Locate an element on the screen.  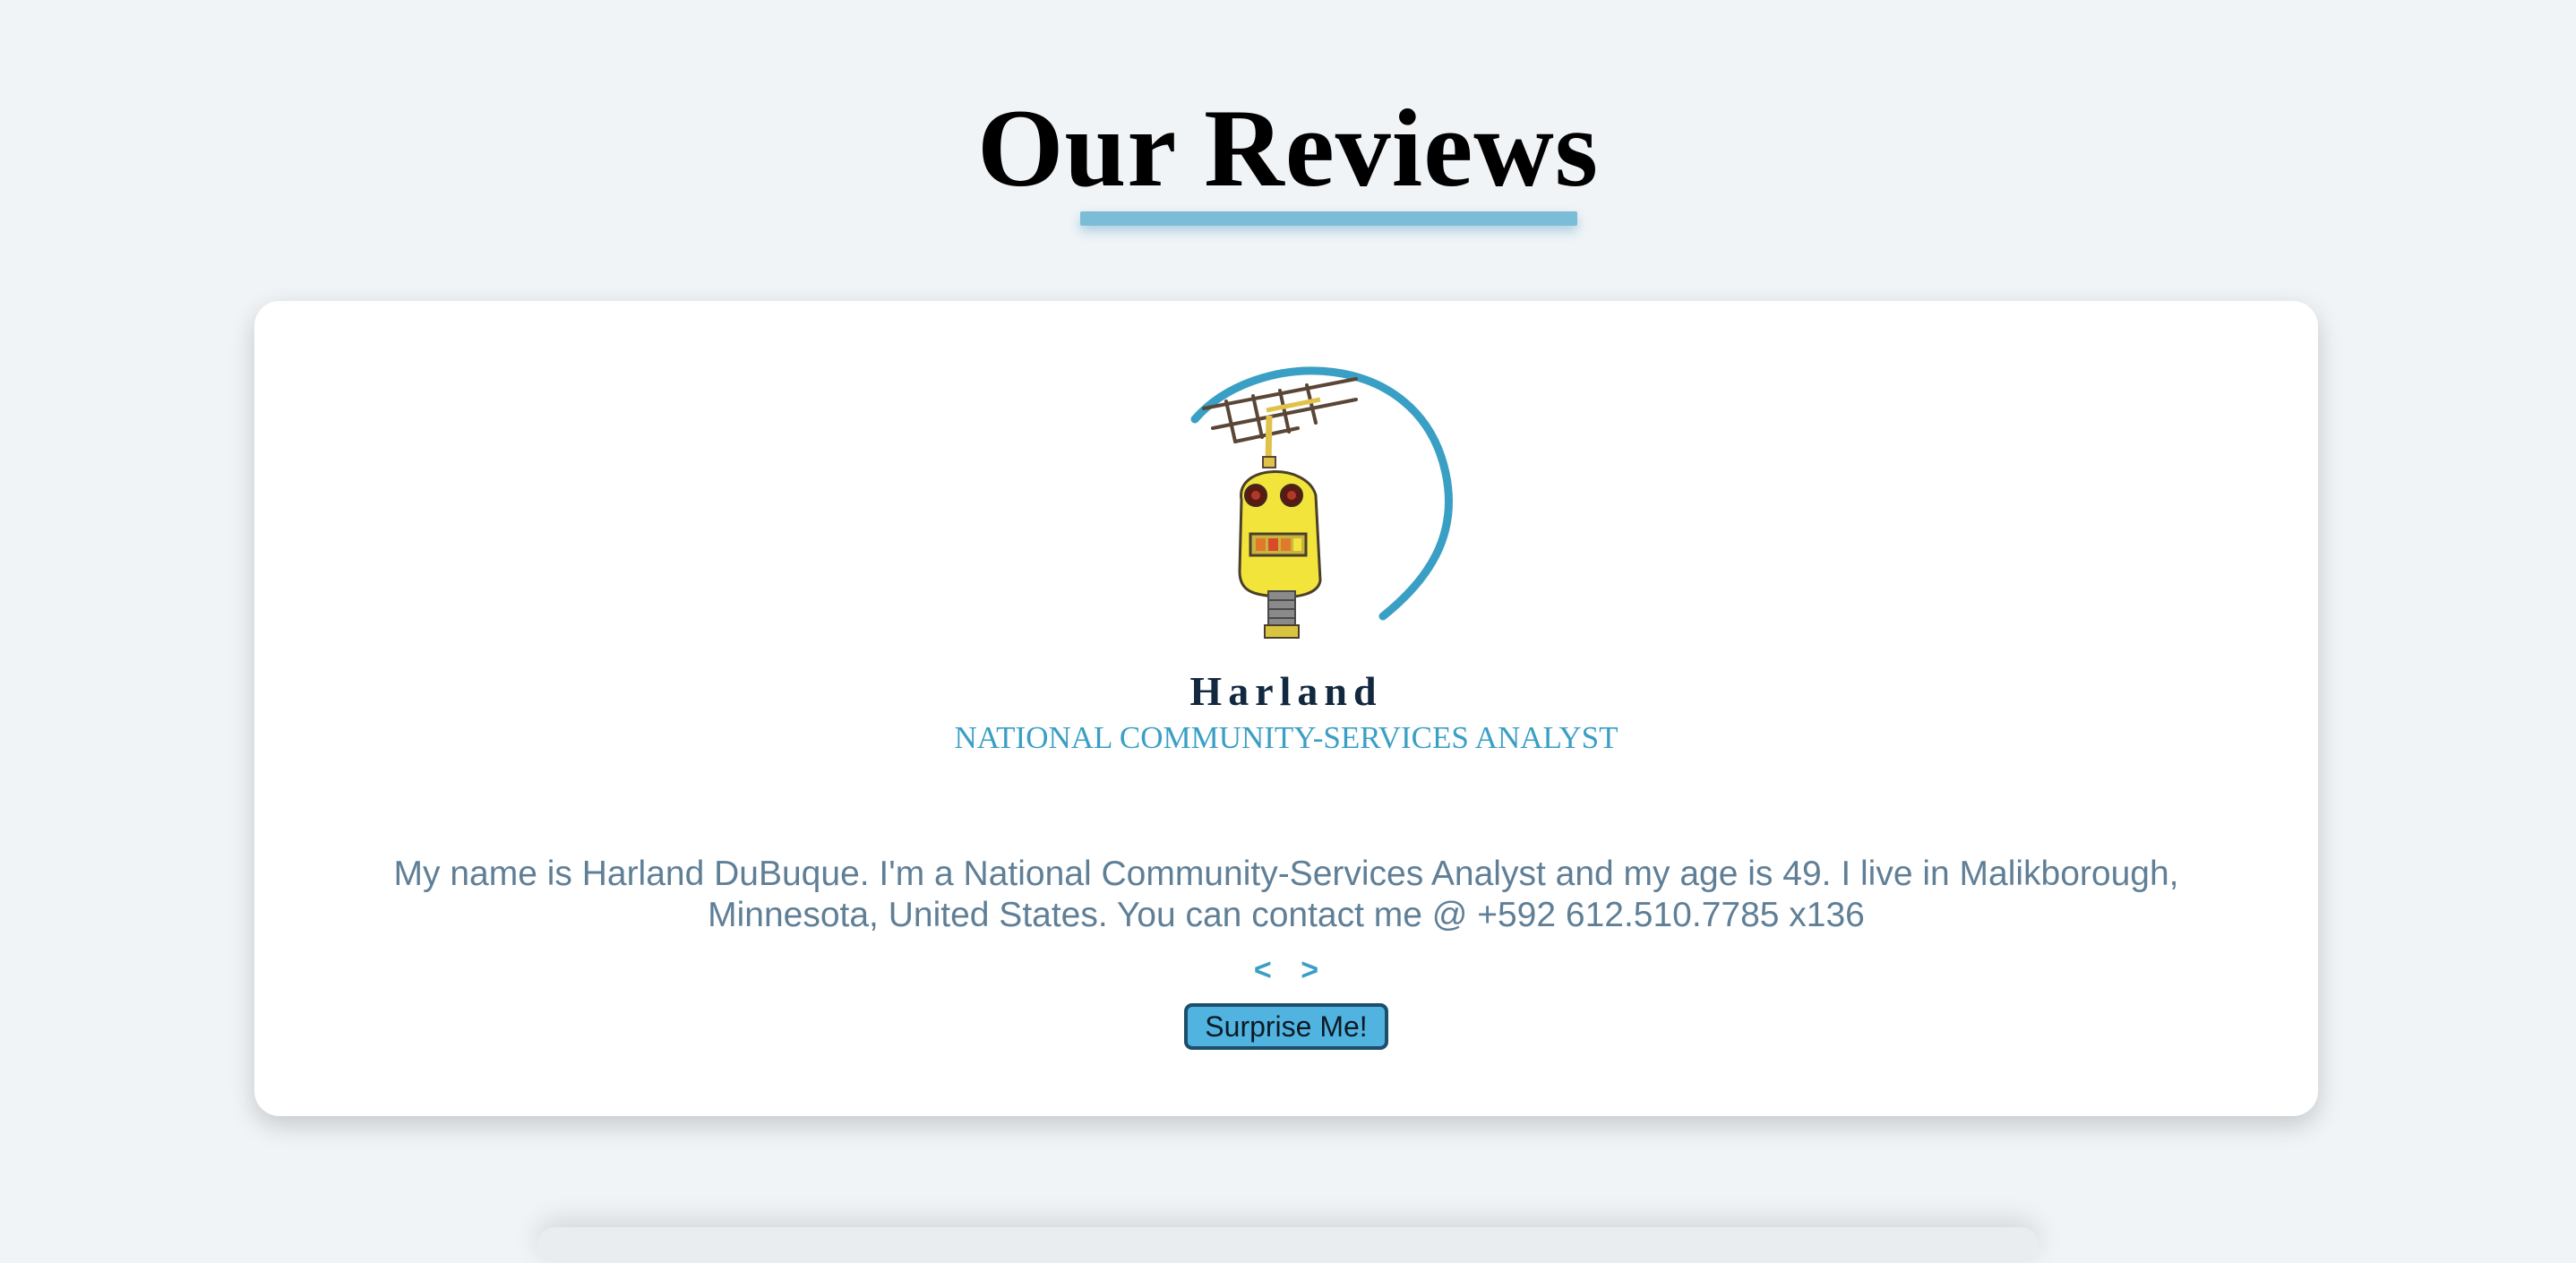
reviewer-name: Harland is located at coordinates (1286, 691).